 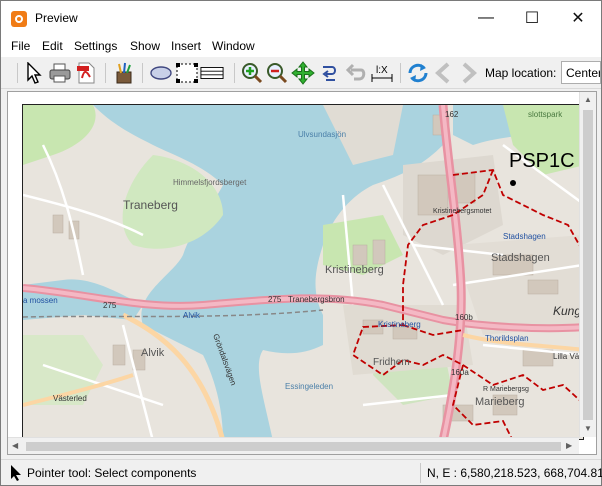 I want to click on stadshagen-label: Stadshagen, so click(x=520, y=258).